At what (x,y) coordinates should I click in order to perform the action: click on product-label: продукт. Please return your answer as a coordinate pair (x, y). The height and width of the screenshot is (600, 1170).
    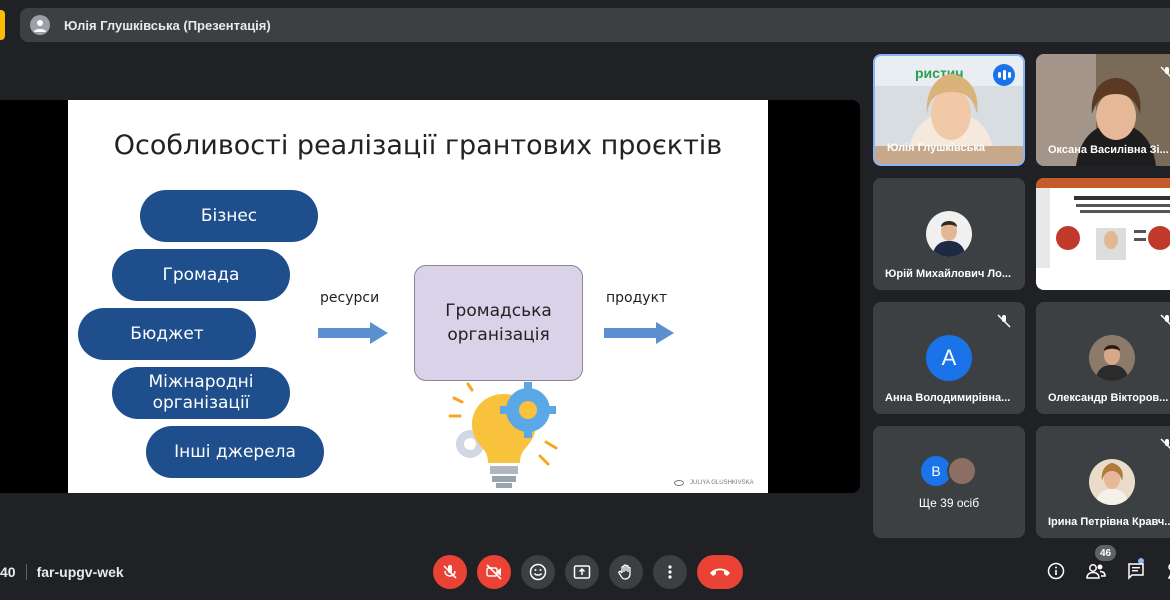
    Looking at the image, I should click on (637, 298).